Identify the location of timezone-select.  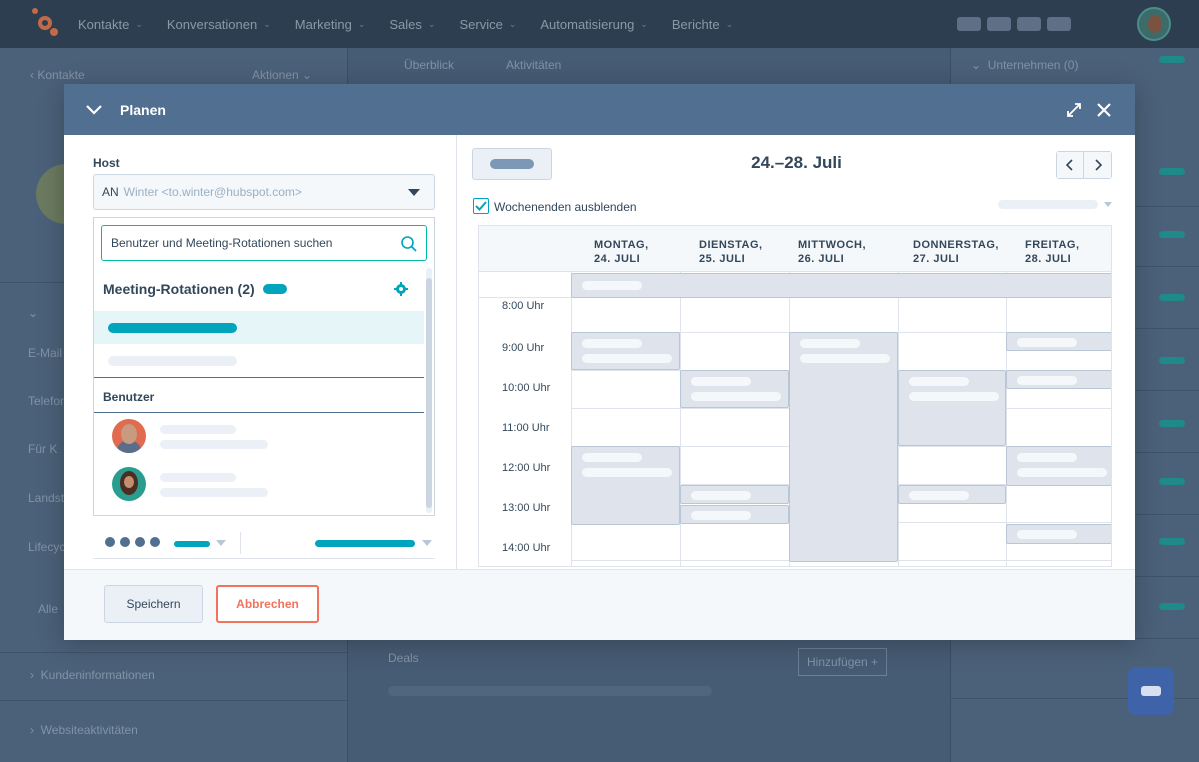
(1048, 204).